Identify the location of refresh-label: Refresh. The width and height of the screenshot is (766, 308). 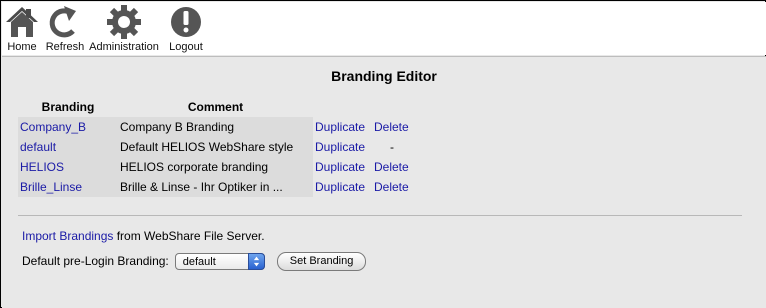
(65, 47).